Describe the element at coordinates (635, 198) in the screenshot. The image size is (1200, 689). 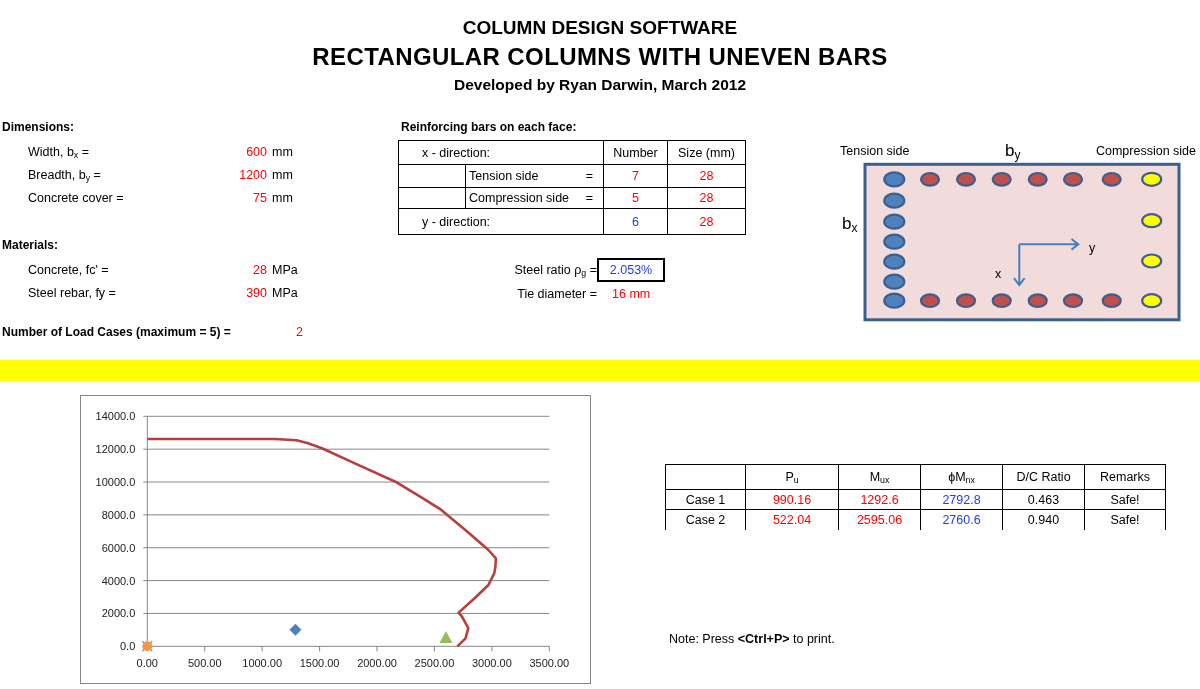
I see `table-cell: 5` at that location.